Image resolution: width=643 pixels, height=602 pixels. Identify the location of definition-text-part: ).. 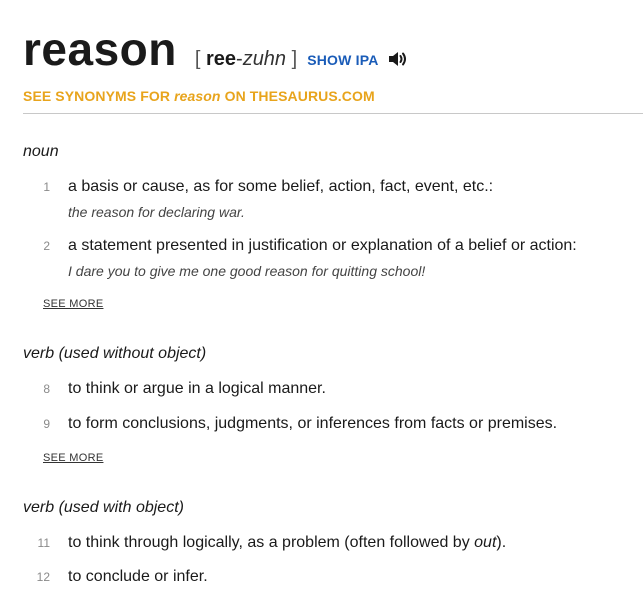
(501, 542).